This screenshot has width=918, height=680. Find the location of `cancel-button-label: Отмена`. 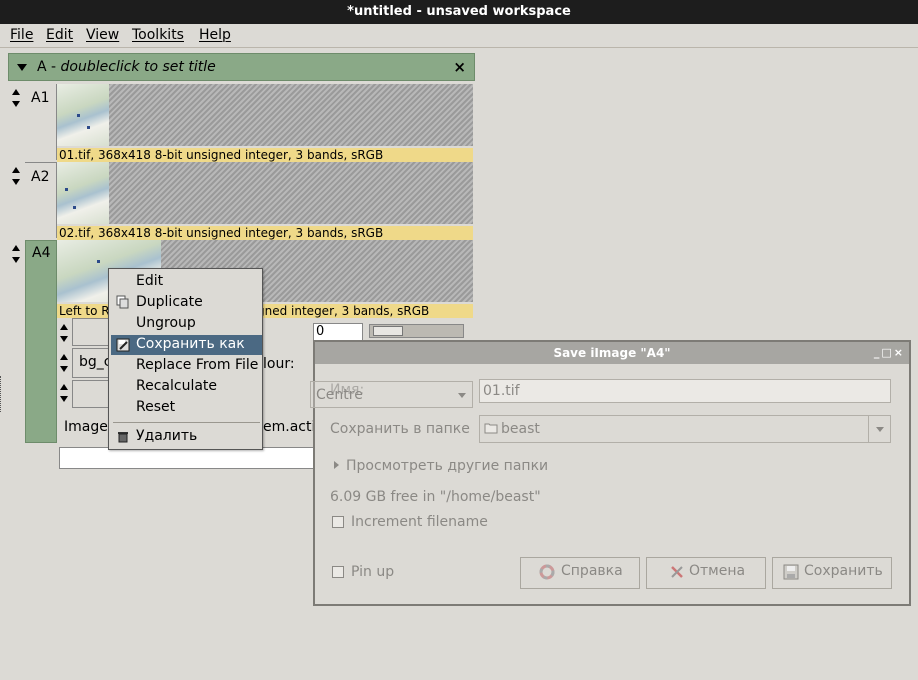

cancel-button-label: Отмена is located at coordinates (717, 571).